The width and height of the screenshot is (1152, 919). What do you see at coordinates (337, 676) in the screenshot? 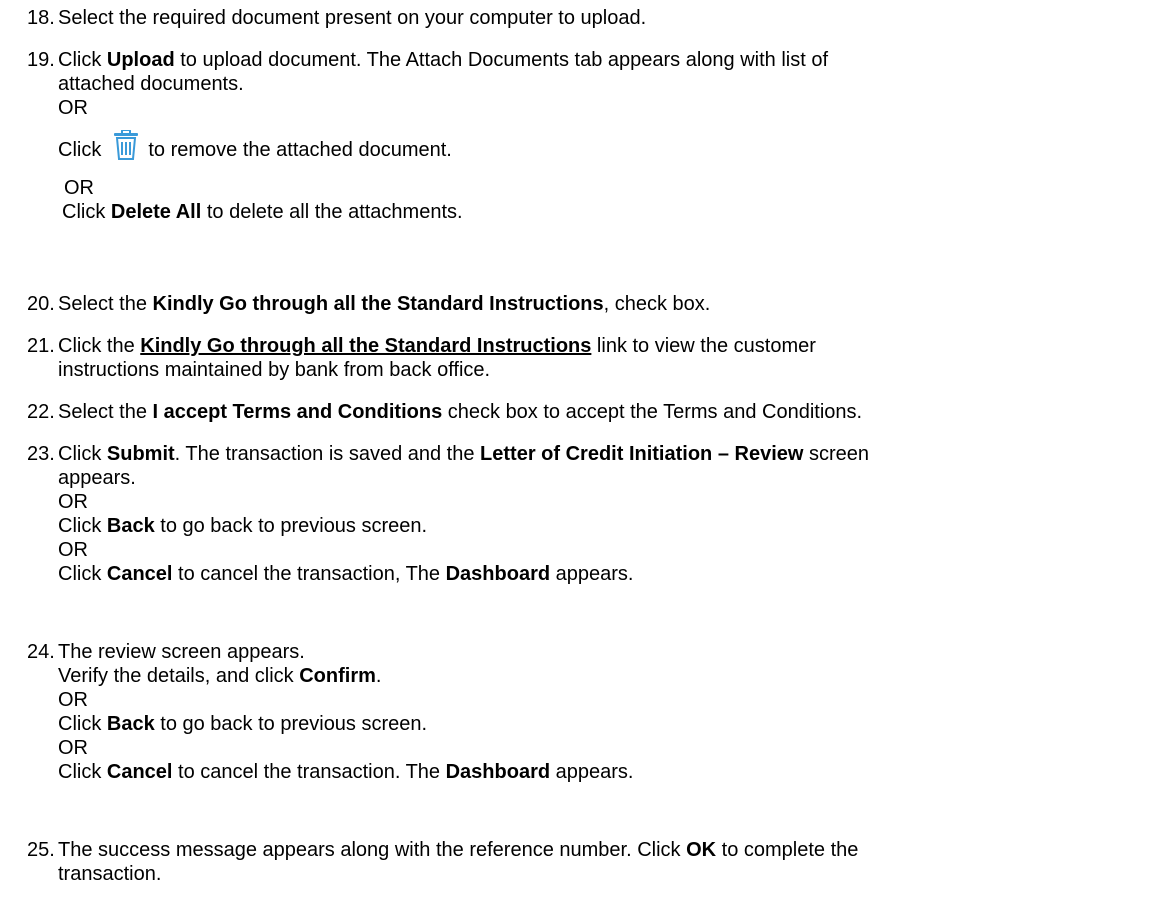
I see `confirm-label: Confirm` at bounding box center [337, 676].